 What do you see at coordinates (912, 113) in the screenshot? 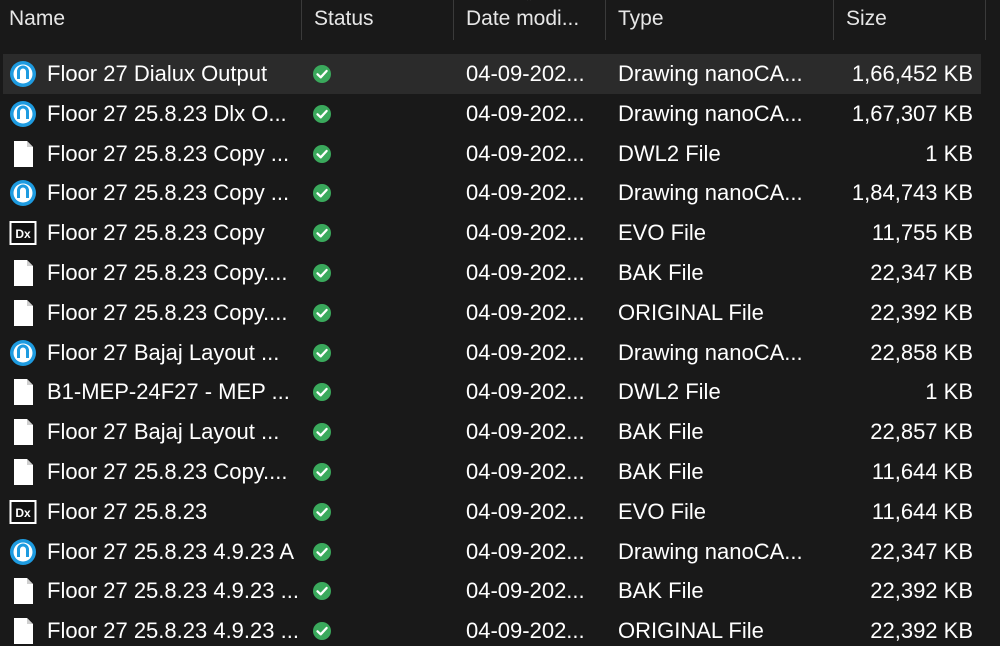
I see `file-size: 1,67,307 KB` at bounding box center [912, 113].